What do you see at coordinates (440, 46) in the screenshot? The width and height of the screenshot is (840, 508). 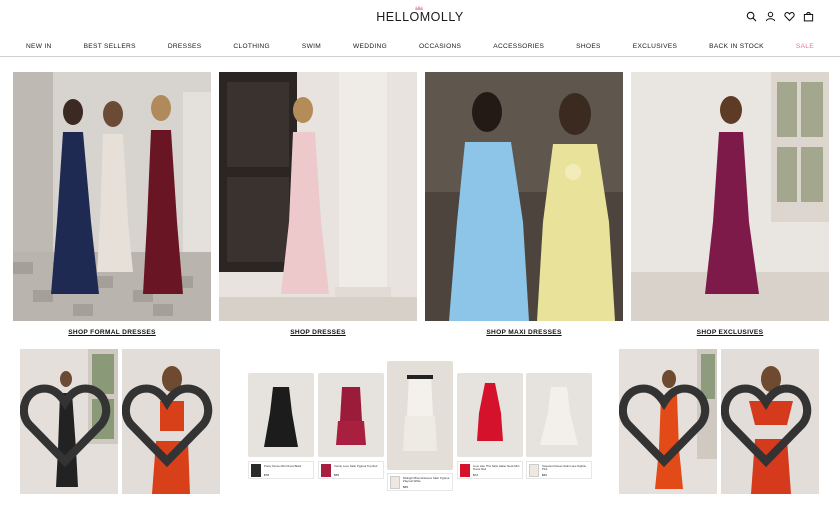 I see `nav-occasions: OCCASIONS` at bounding box center [440, 46].